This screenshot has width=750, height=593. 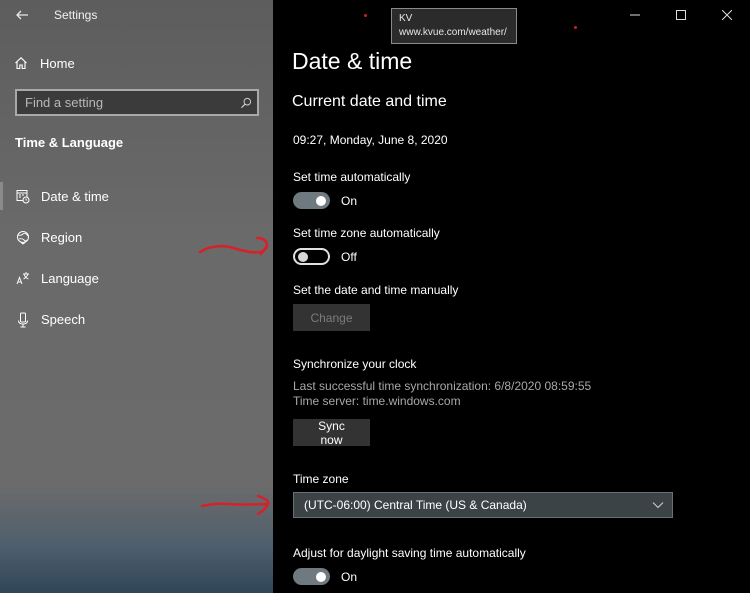 I want to click on set-time-auto-label: Set time automatically, so click(x=352, y=177).